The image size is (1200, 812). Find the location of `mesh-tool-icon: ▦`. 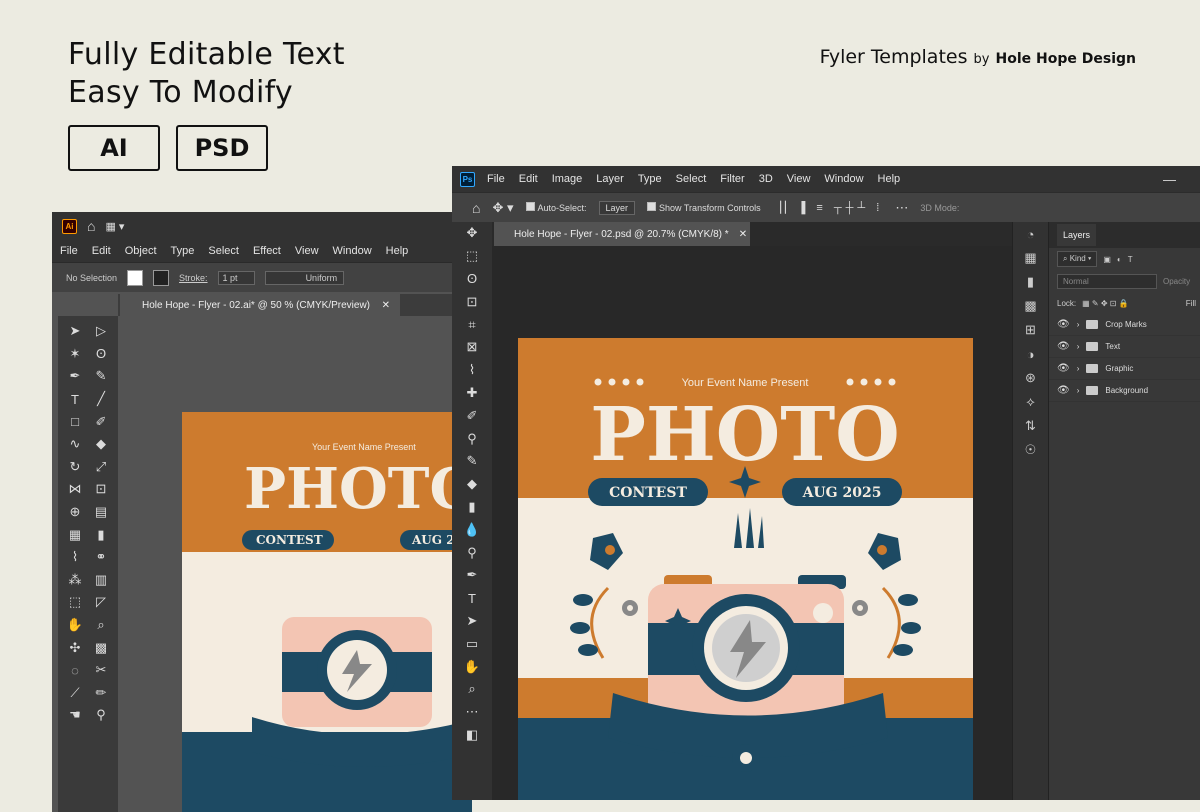

mesh-tool-icon: ▦ is located at coordinates (75, 534).